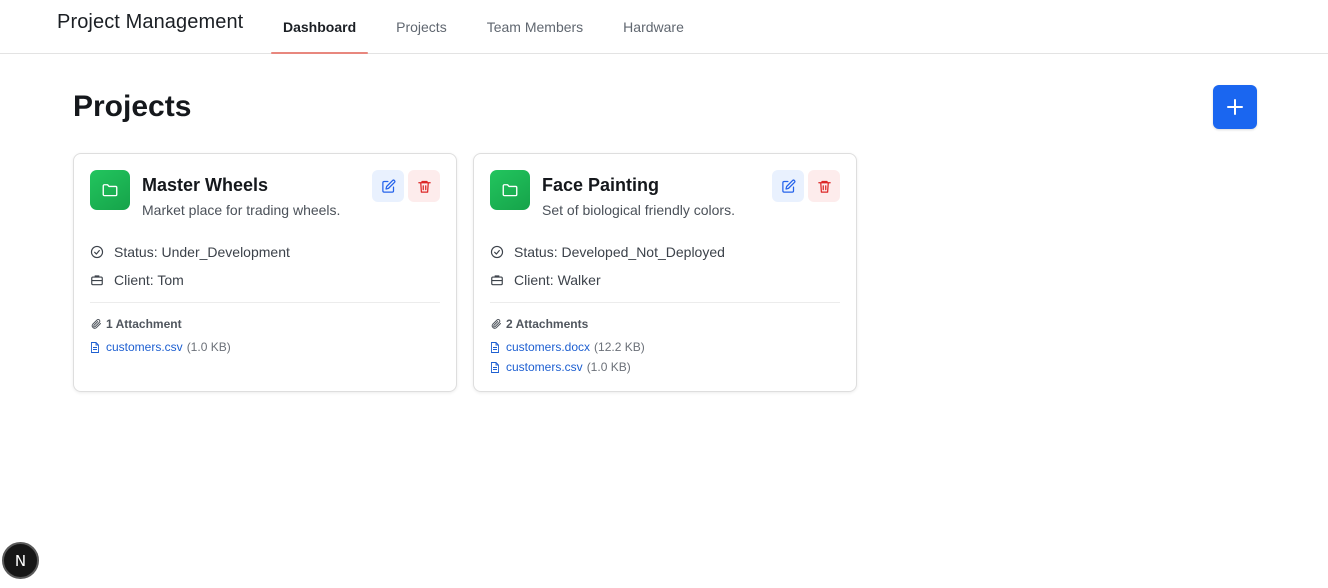 The height and width of the screenshot is (588, 1328). I want to click on attachment-size: (12.2 KB), so click(619, 347).